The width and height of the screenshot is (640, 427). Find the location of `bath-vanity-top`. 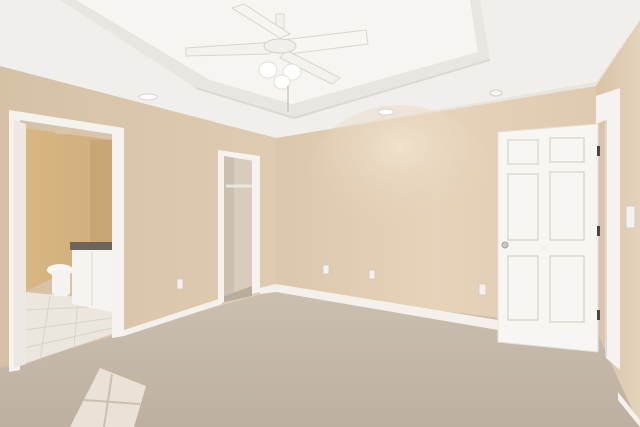

bath-vanity-top is located at coordinates (91, 246).